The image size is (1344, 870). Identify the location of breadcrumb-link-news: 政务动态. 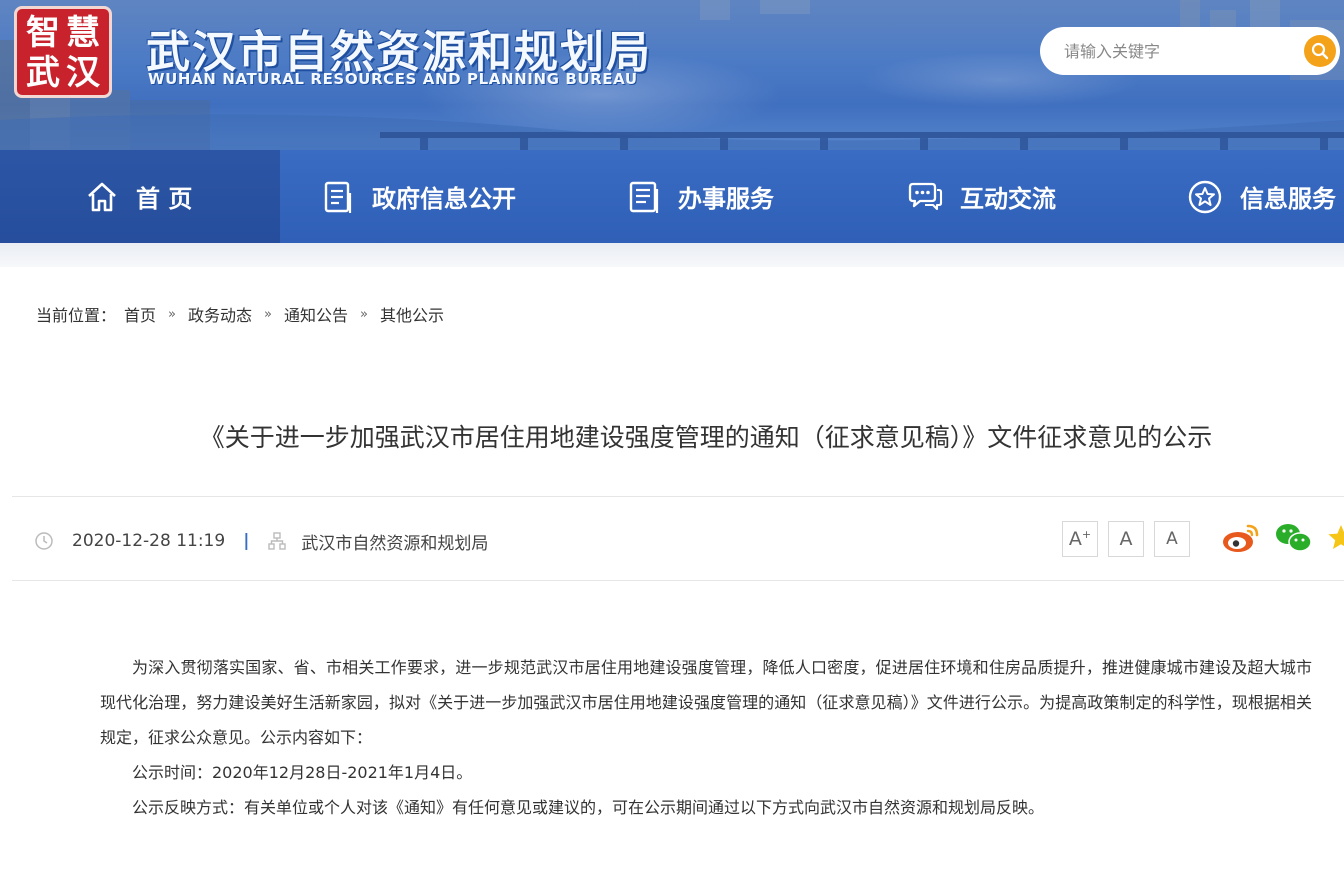
(220, 314).